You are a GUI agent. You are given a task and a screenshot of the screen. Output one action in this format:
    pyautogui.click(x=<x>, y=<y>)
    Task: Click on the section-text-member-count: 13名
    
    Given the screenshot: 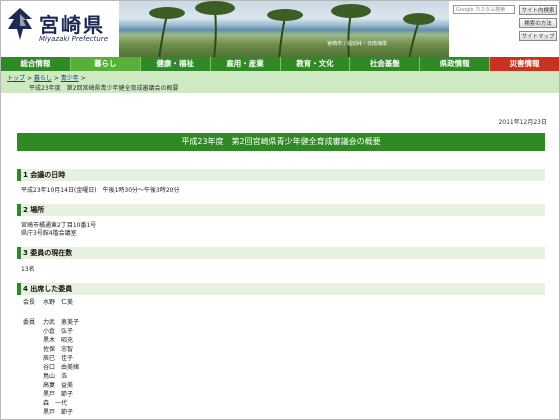 What is the action you would take?
    pyautogui.click(x=28, y=269)
    